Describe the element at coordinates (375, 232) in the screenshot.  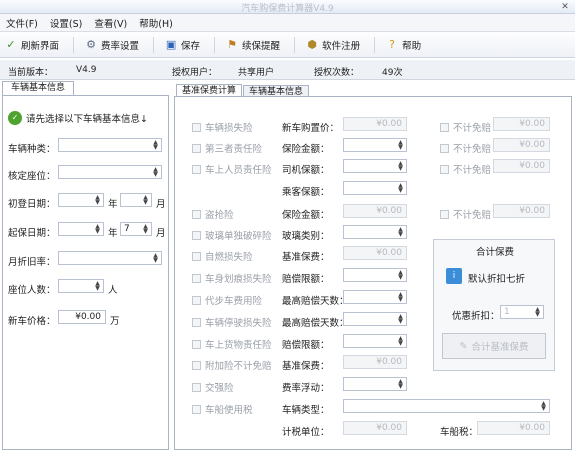
I see `glass-type-select: ▲ ▼` at that location.